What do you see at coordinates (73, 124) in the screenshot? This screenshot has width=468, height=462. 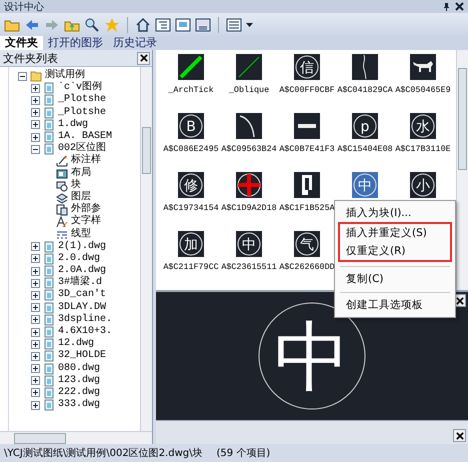 I see `tree-item: 1.dwg` at bounding box center [73, 124].